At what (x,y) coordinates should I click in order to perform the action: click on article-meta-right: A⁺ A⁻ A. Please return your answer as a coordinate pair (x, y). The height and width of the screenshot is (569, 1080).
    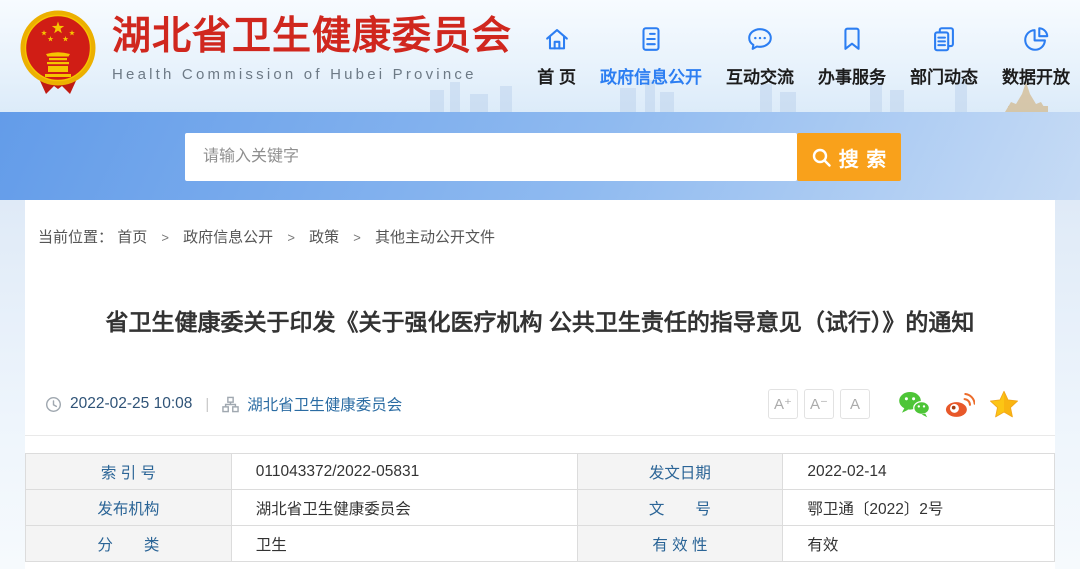
    Looking at the image, I should click on (893, 404).